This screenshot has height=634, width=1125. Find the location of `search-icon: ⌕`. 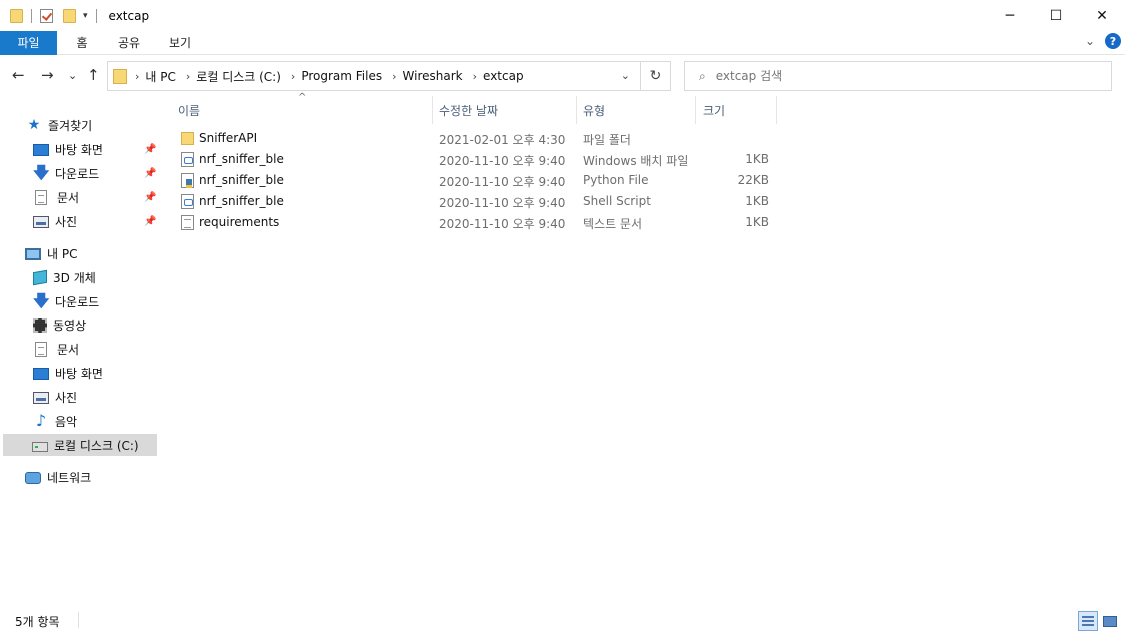

search-icon: ⌕ is located at coordinates (702, 75).